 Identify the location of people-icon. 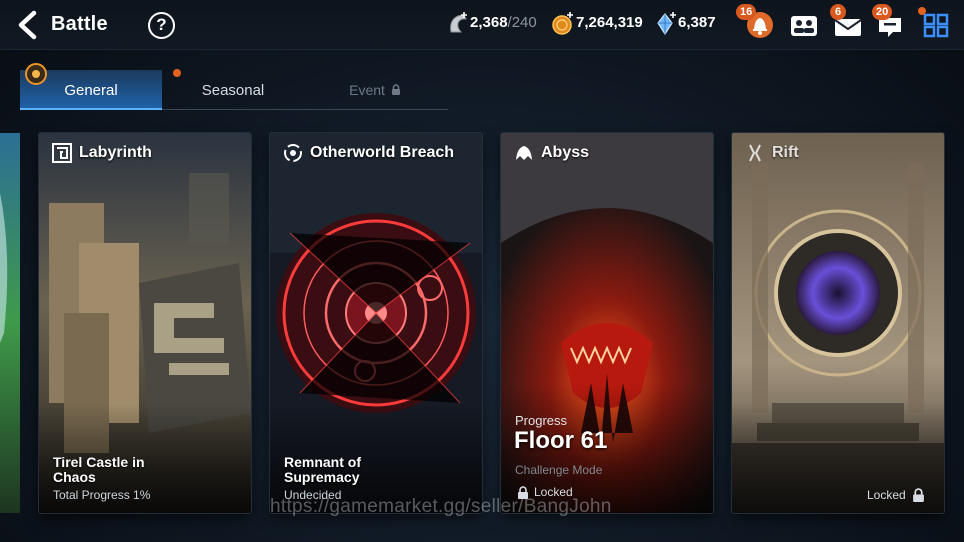
(804, 26).